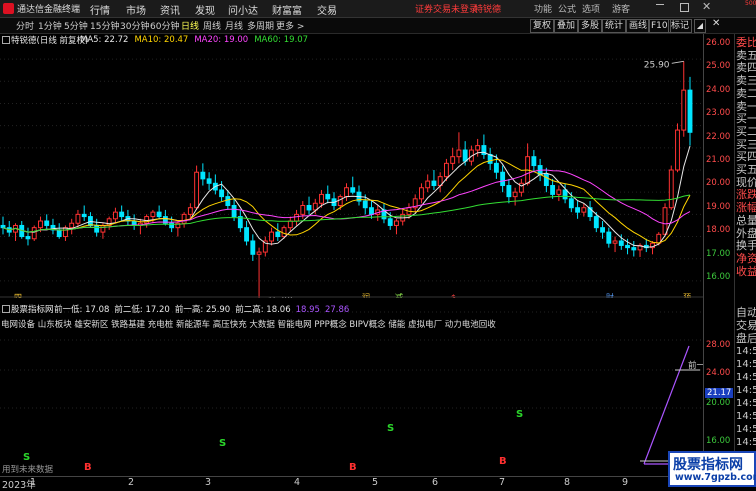  What do you see at coordinates (205, 9) in the screenshot?
I see `menu-faxian: 发现` at bounding box center [205, 9].